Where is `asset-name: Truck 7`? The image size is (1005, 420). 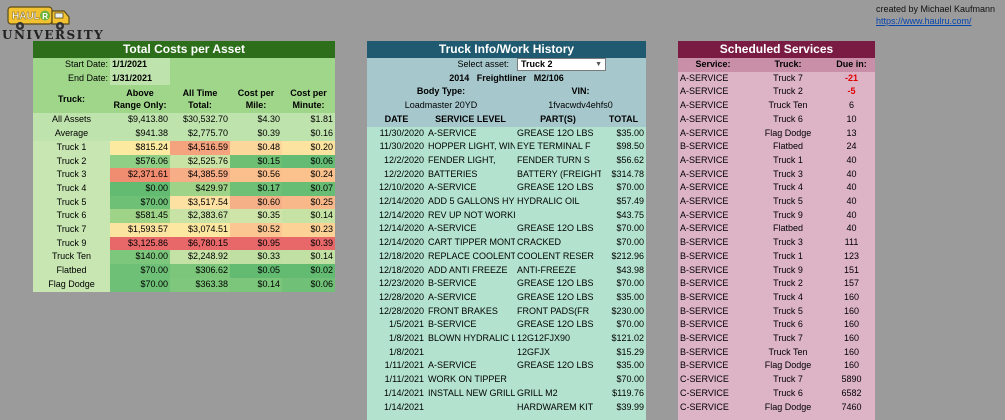
asset-name: Truck 7 is located at coordinates (71, 230).